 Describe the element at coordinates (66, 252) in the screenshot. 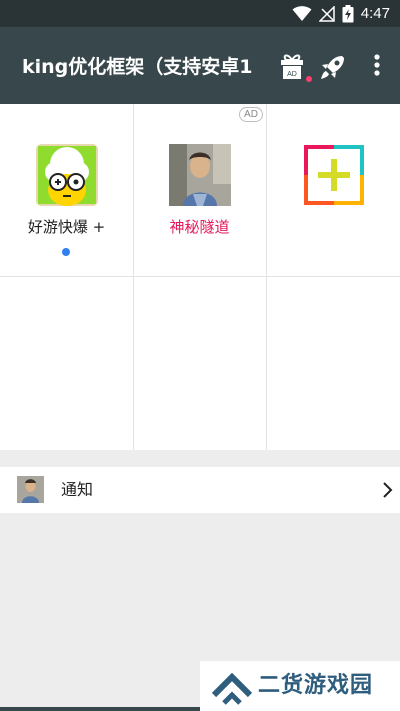

I see `update-dot` at that location.